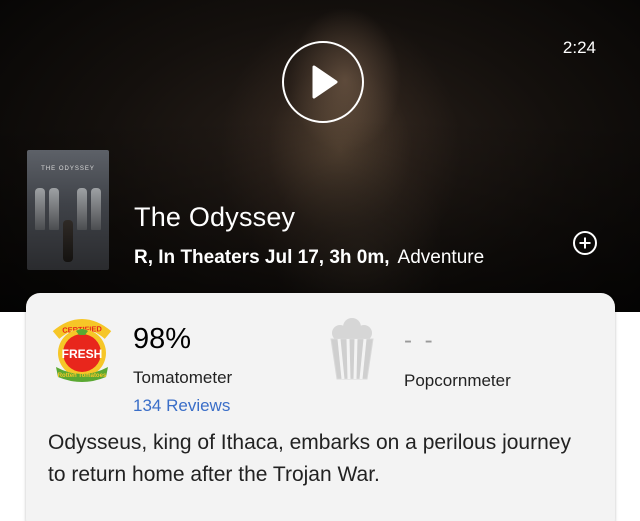  I want to click on popcornmeter-label: Popcornmeter, so click(457, 380).